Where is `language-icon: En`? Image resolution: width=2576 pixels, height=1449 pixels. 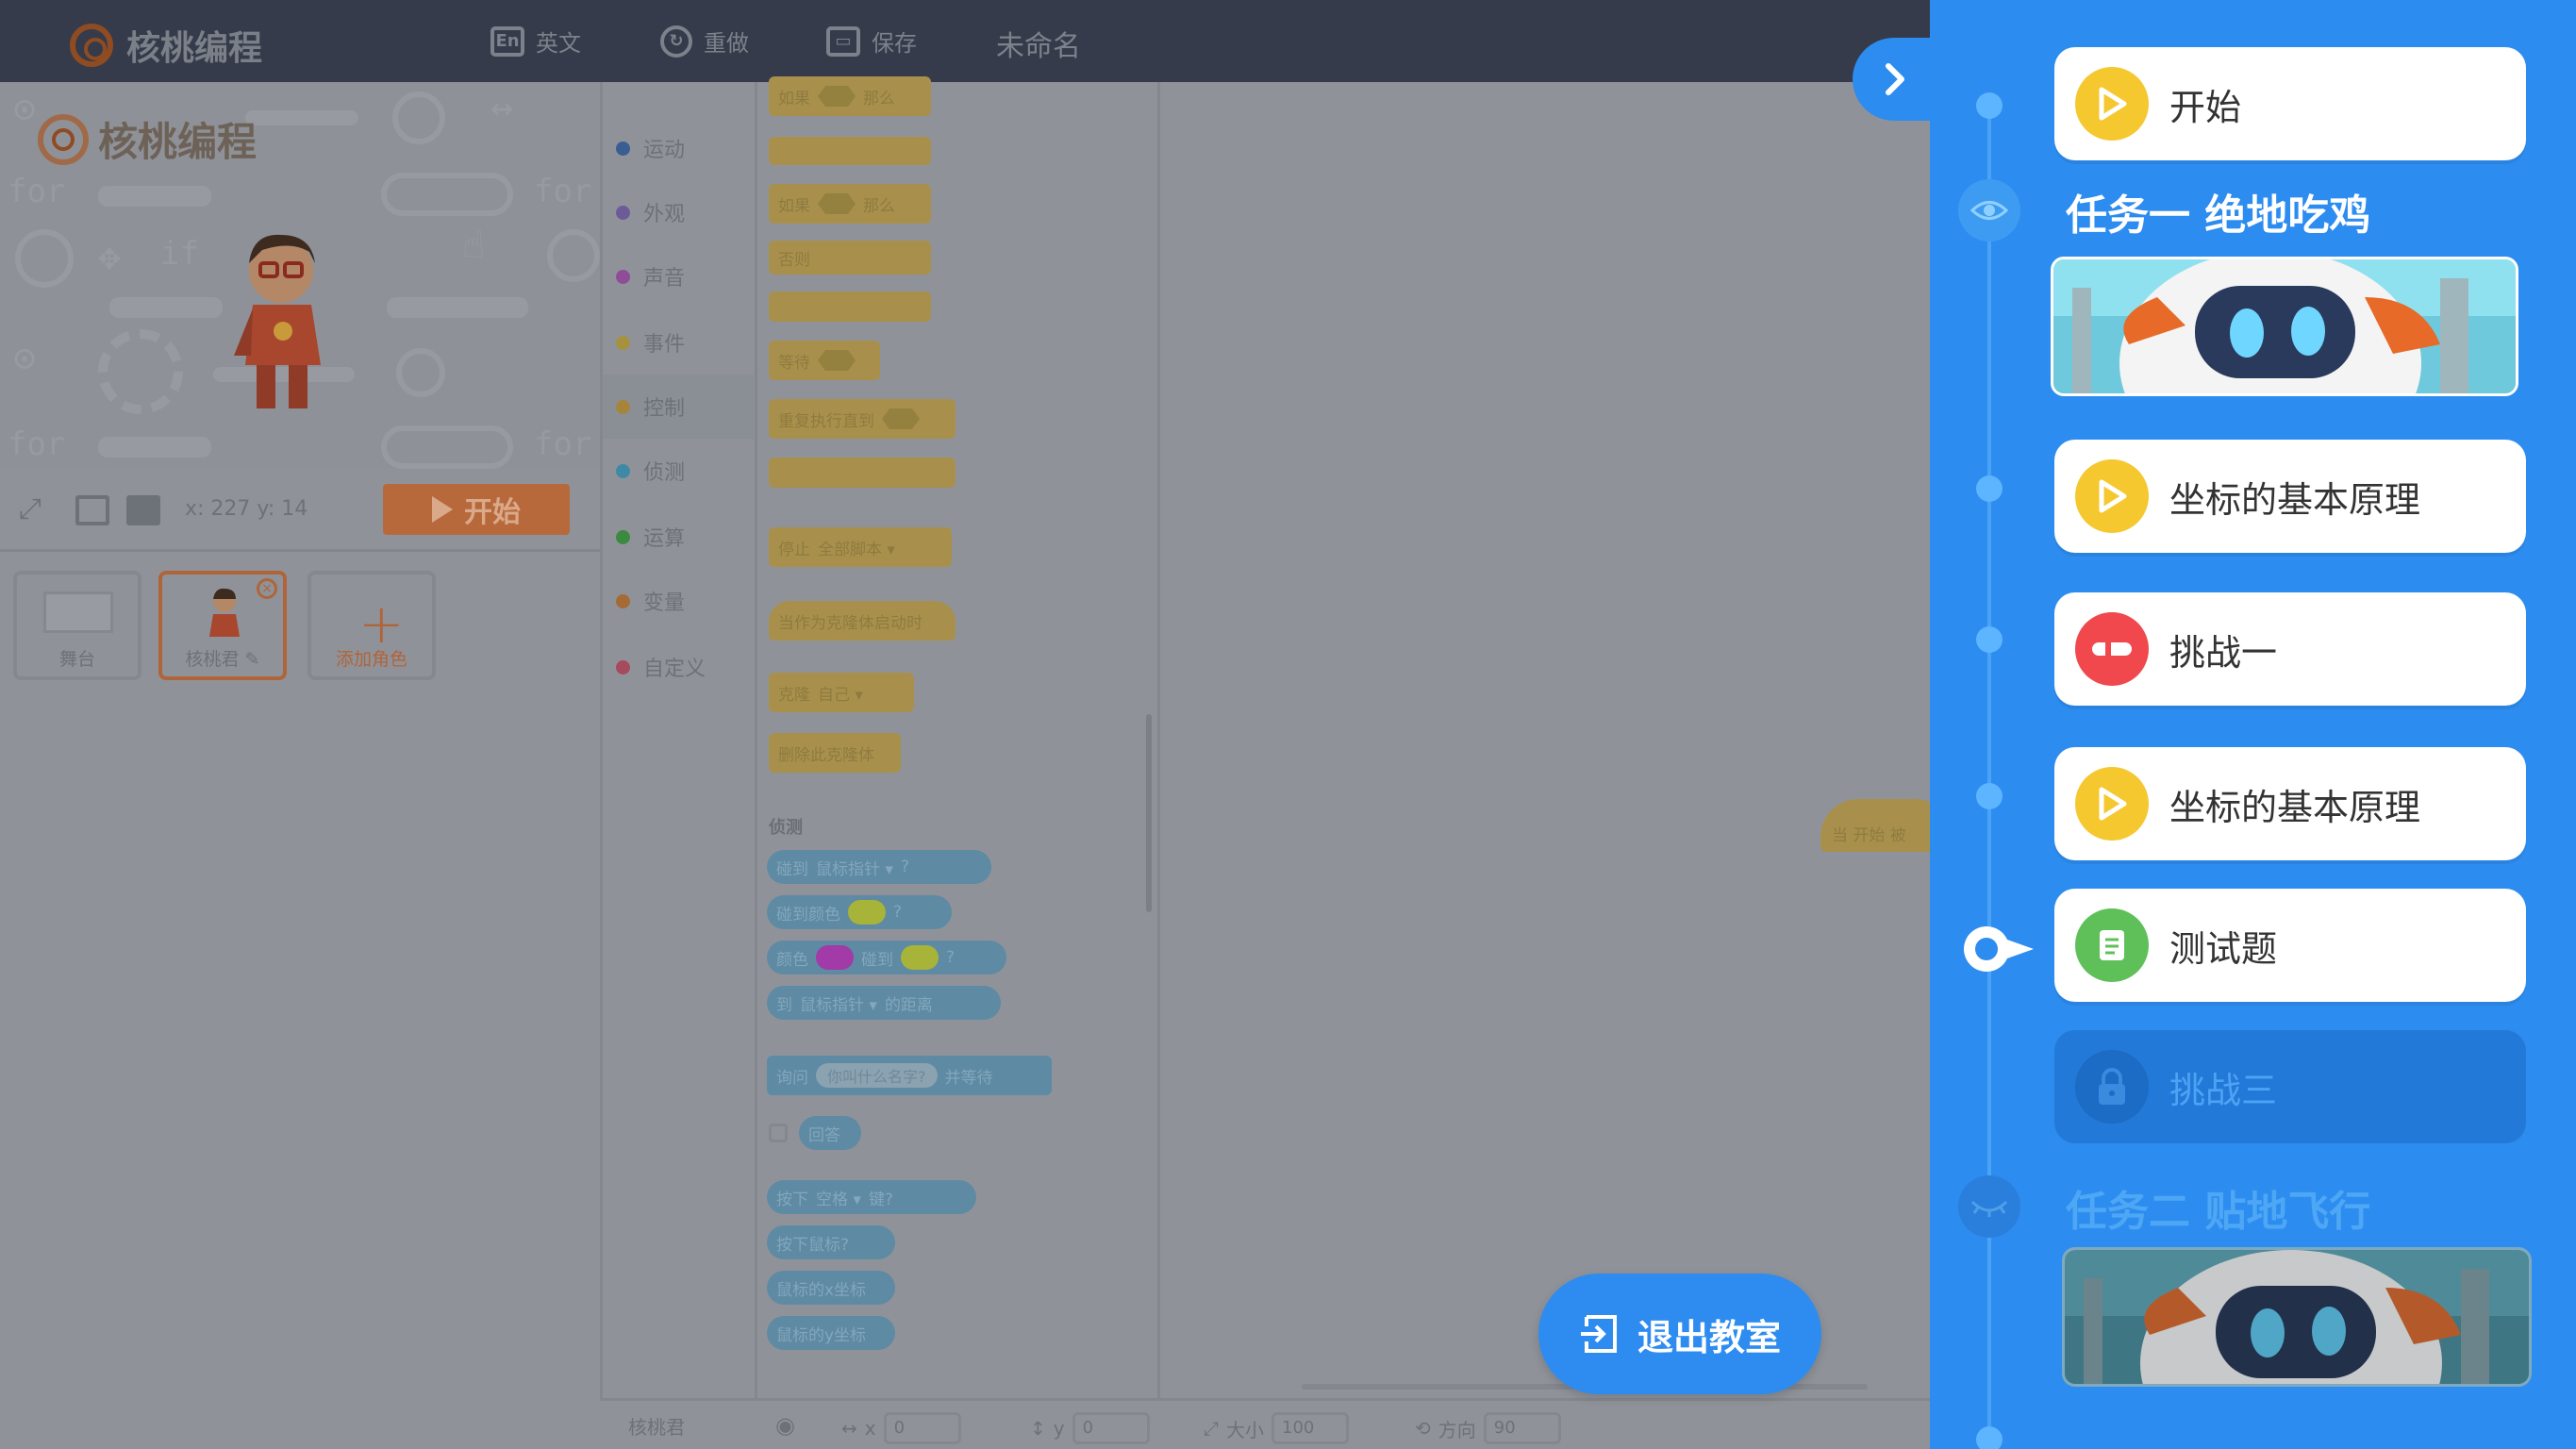
language-icon: En is located at coordinates (507, 41).